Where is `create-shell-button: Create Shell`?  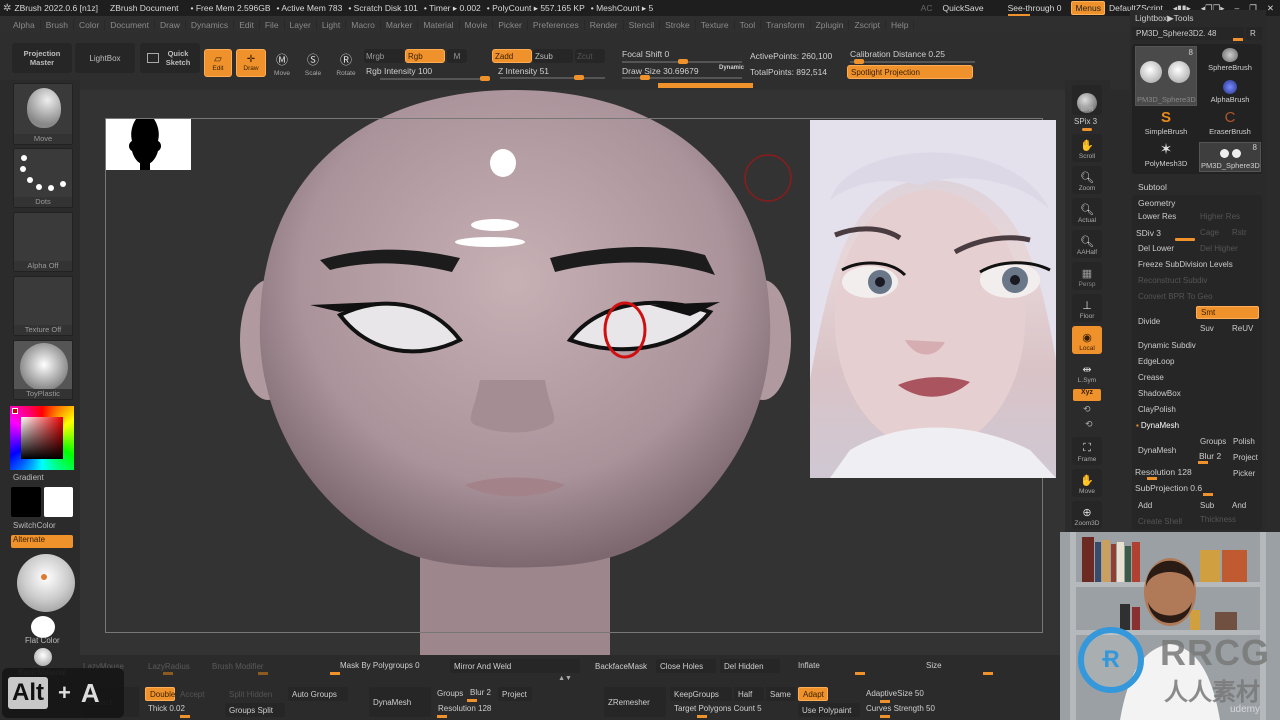
create-shell-button: Create Shell is located at coordinates (1164, 521).